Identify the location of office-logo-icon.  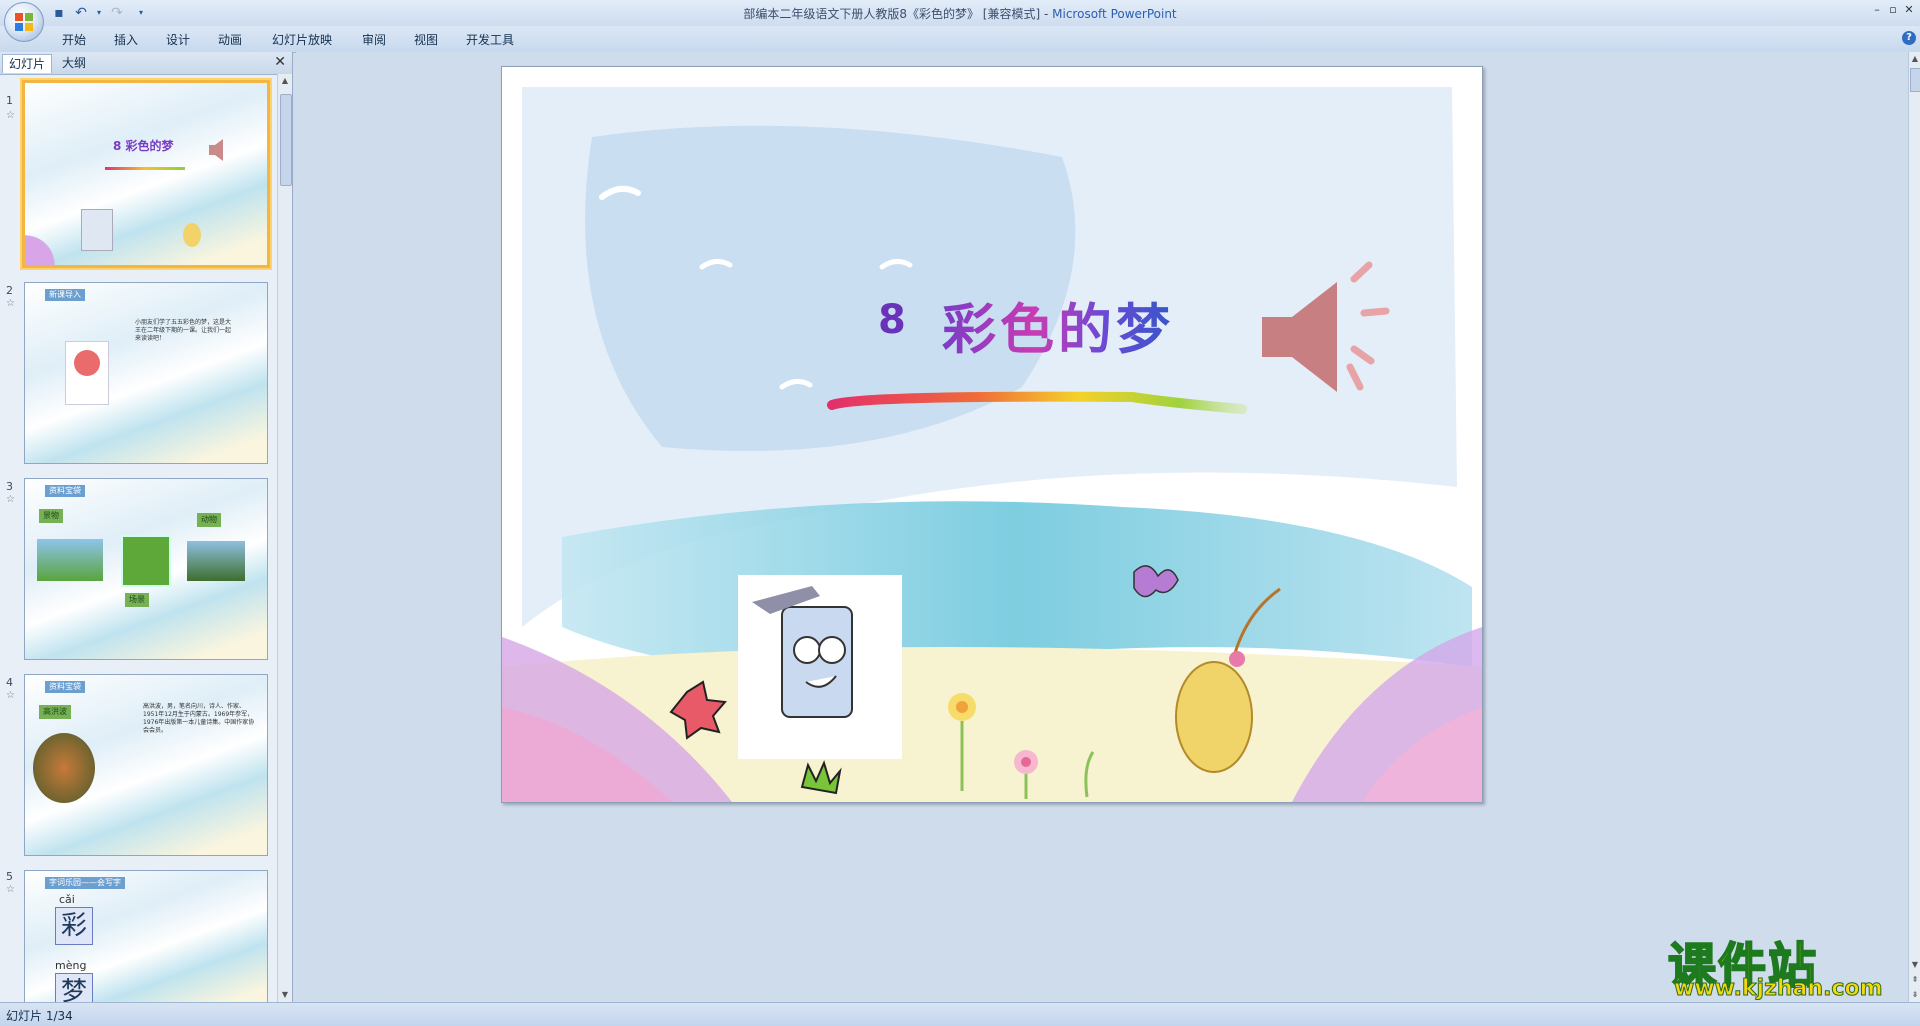
(24, 22).